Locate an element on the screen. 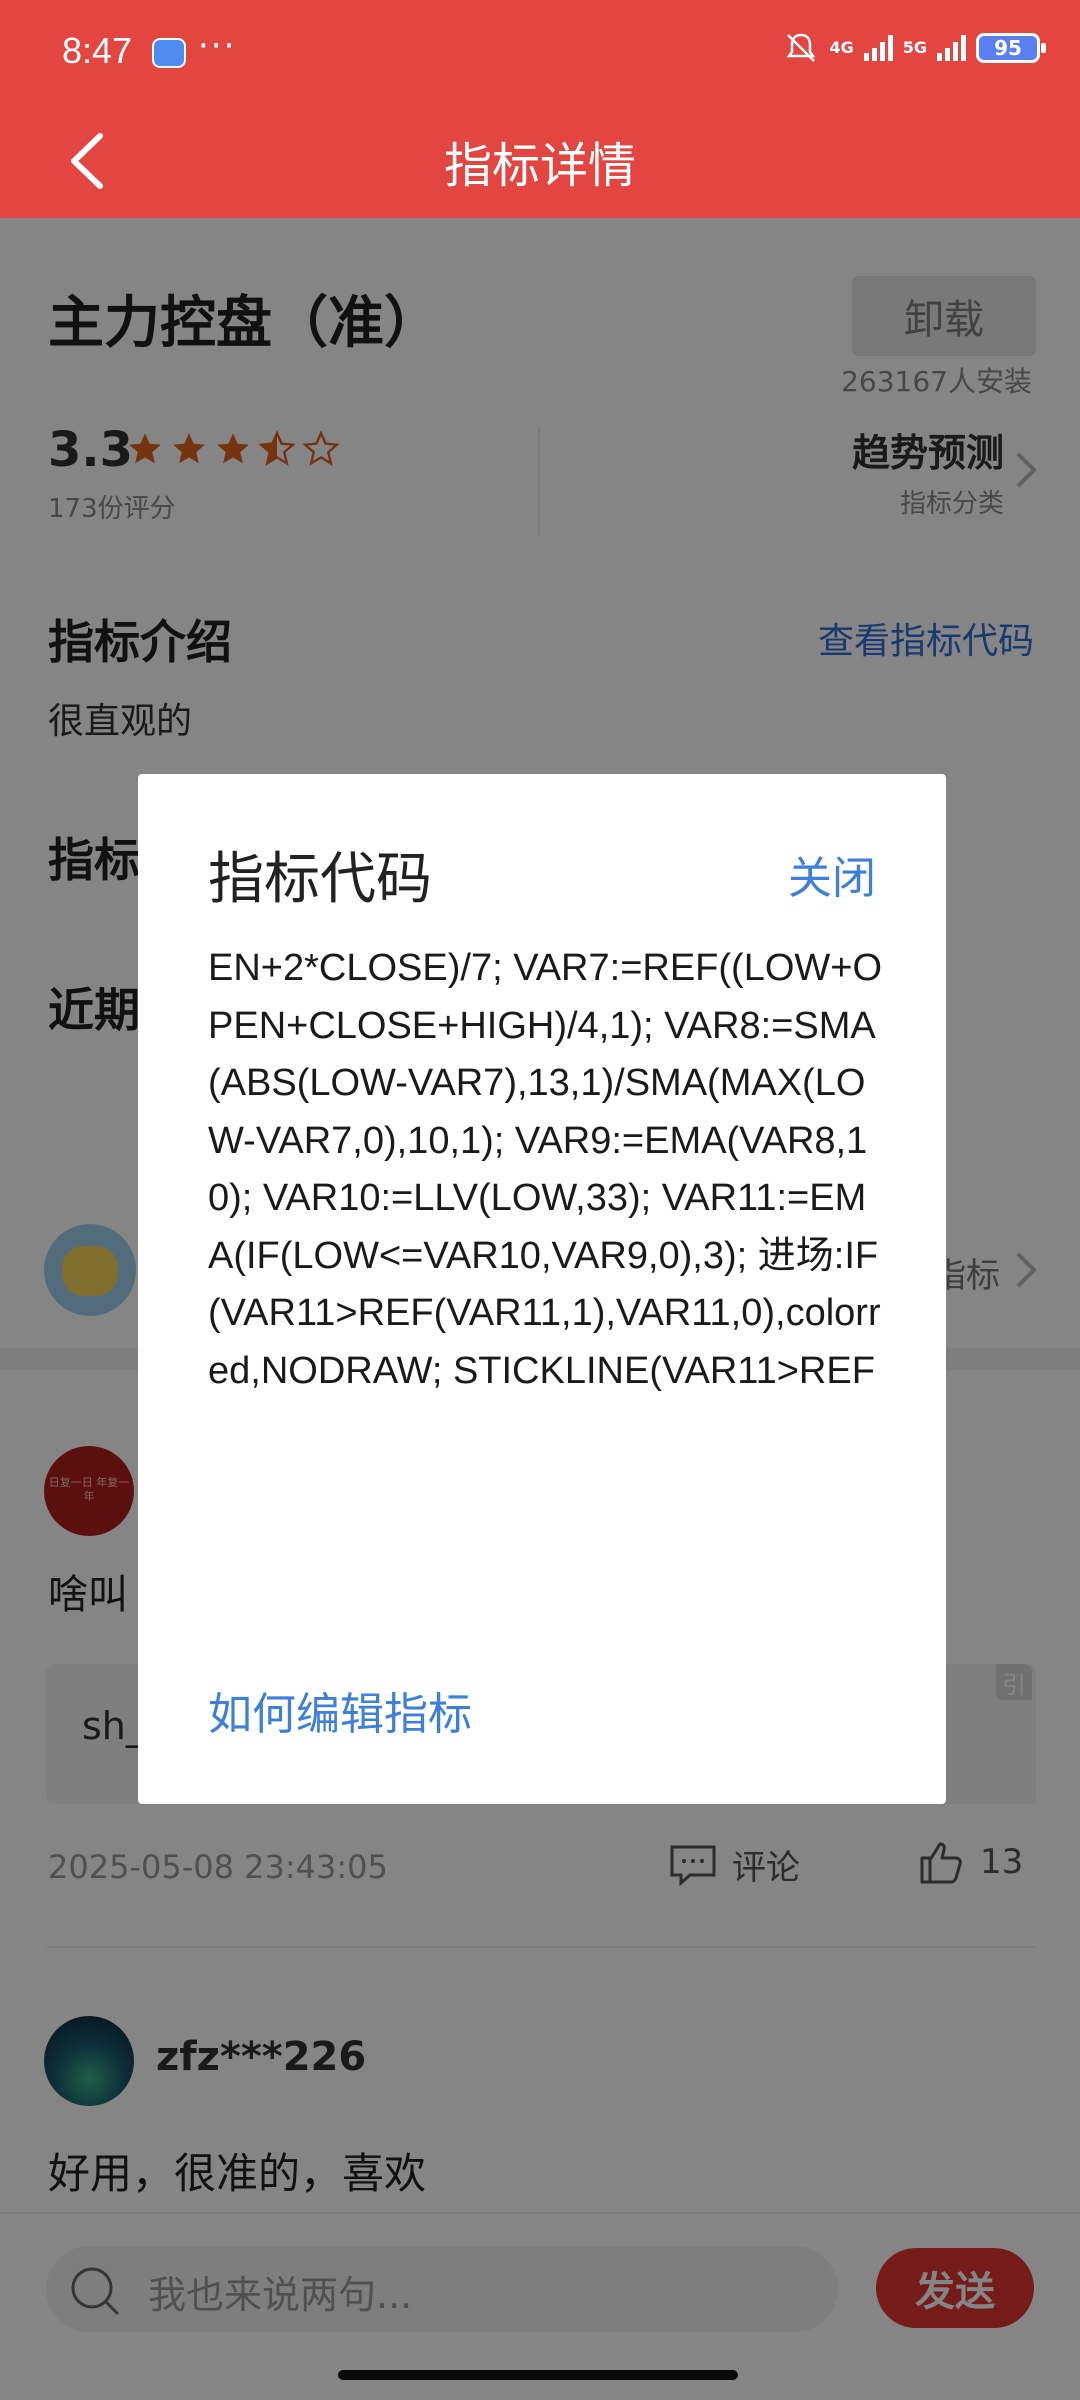  status-right: 4G 5G 95 is located at coordinates (914, 48).